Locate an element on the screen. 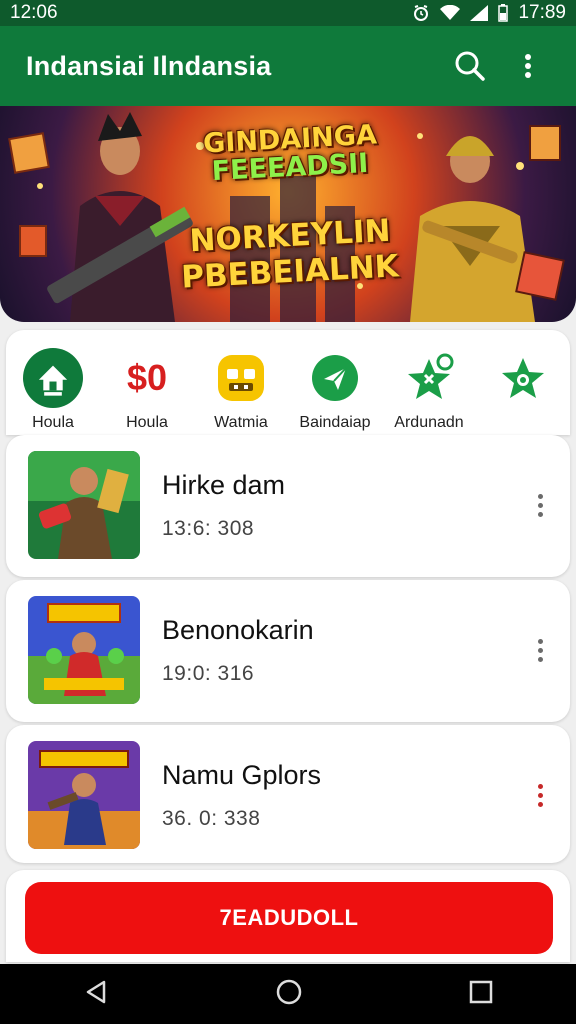 The width and height of the screenshot is (576, 1024). battery-icon is located at coordinates (503, 13).